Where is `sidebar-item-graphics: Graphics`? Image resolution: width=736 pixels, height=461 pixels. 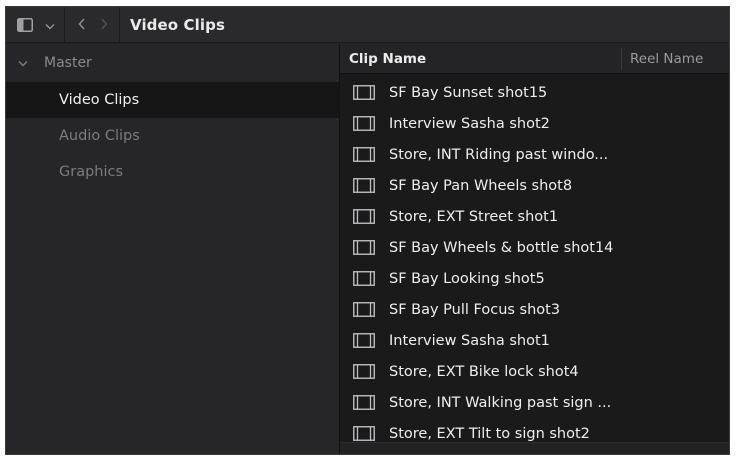 sidebar-item-graphics: Graphics is located at coordinates (172, 172).